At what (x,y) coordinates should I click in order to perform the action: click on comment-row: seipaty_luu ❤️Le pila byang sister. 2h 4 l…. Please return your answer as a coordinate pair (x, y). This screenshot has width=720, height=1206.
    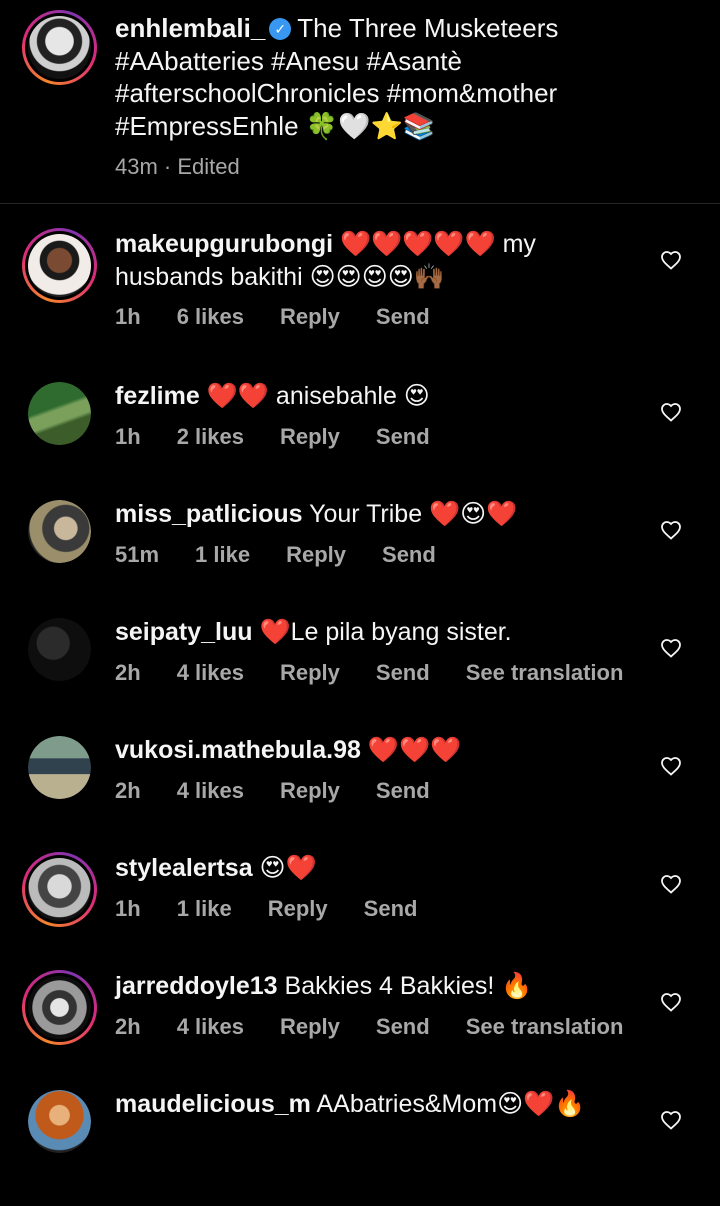
    Looking at the image, I should click on (360, 675).